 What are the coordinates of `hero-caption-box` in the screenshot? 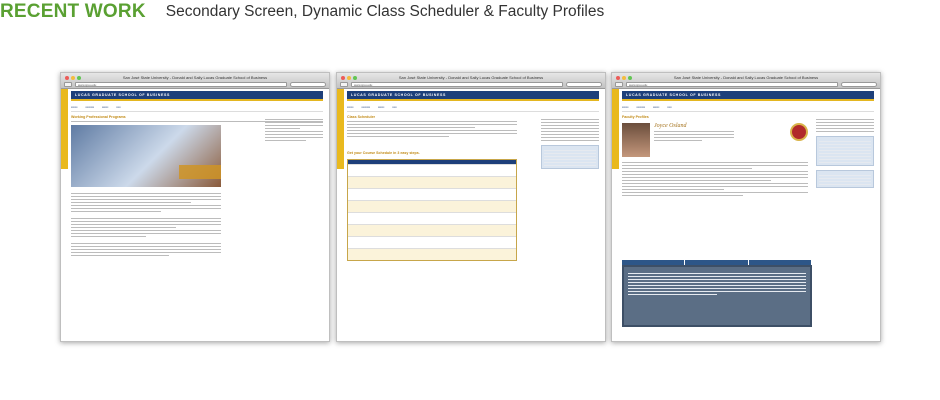 It's located at (200, 172).